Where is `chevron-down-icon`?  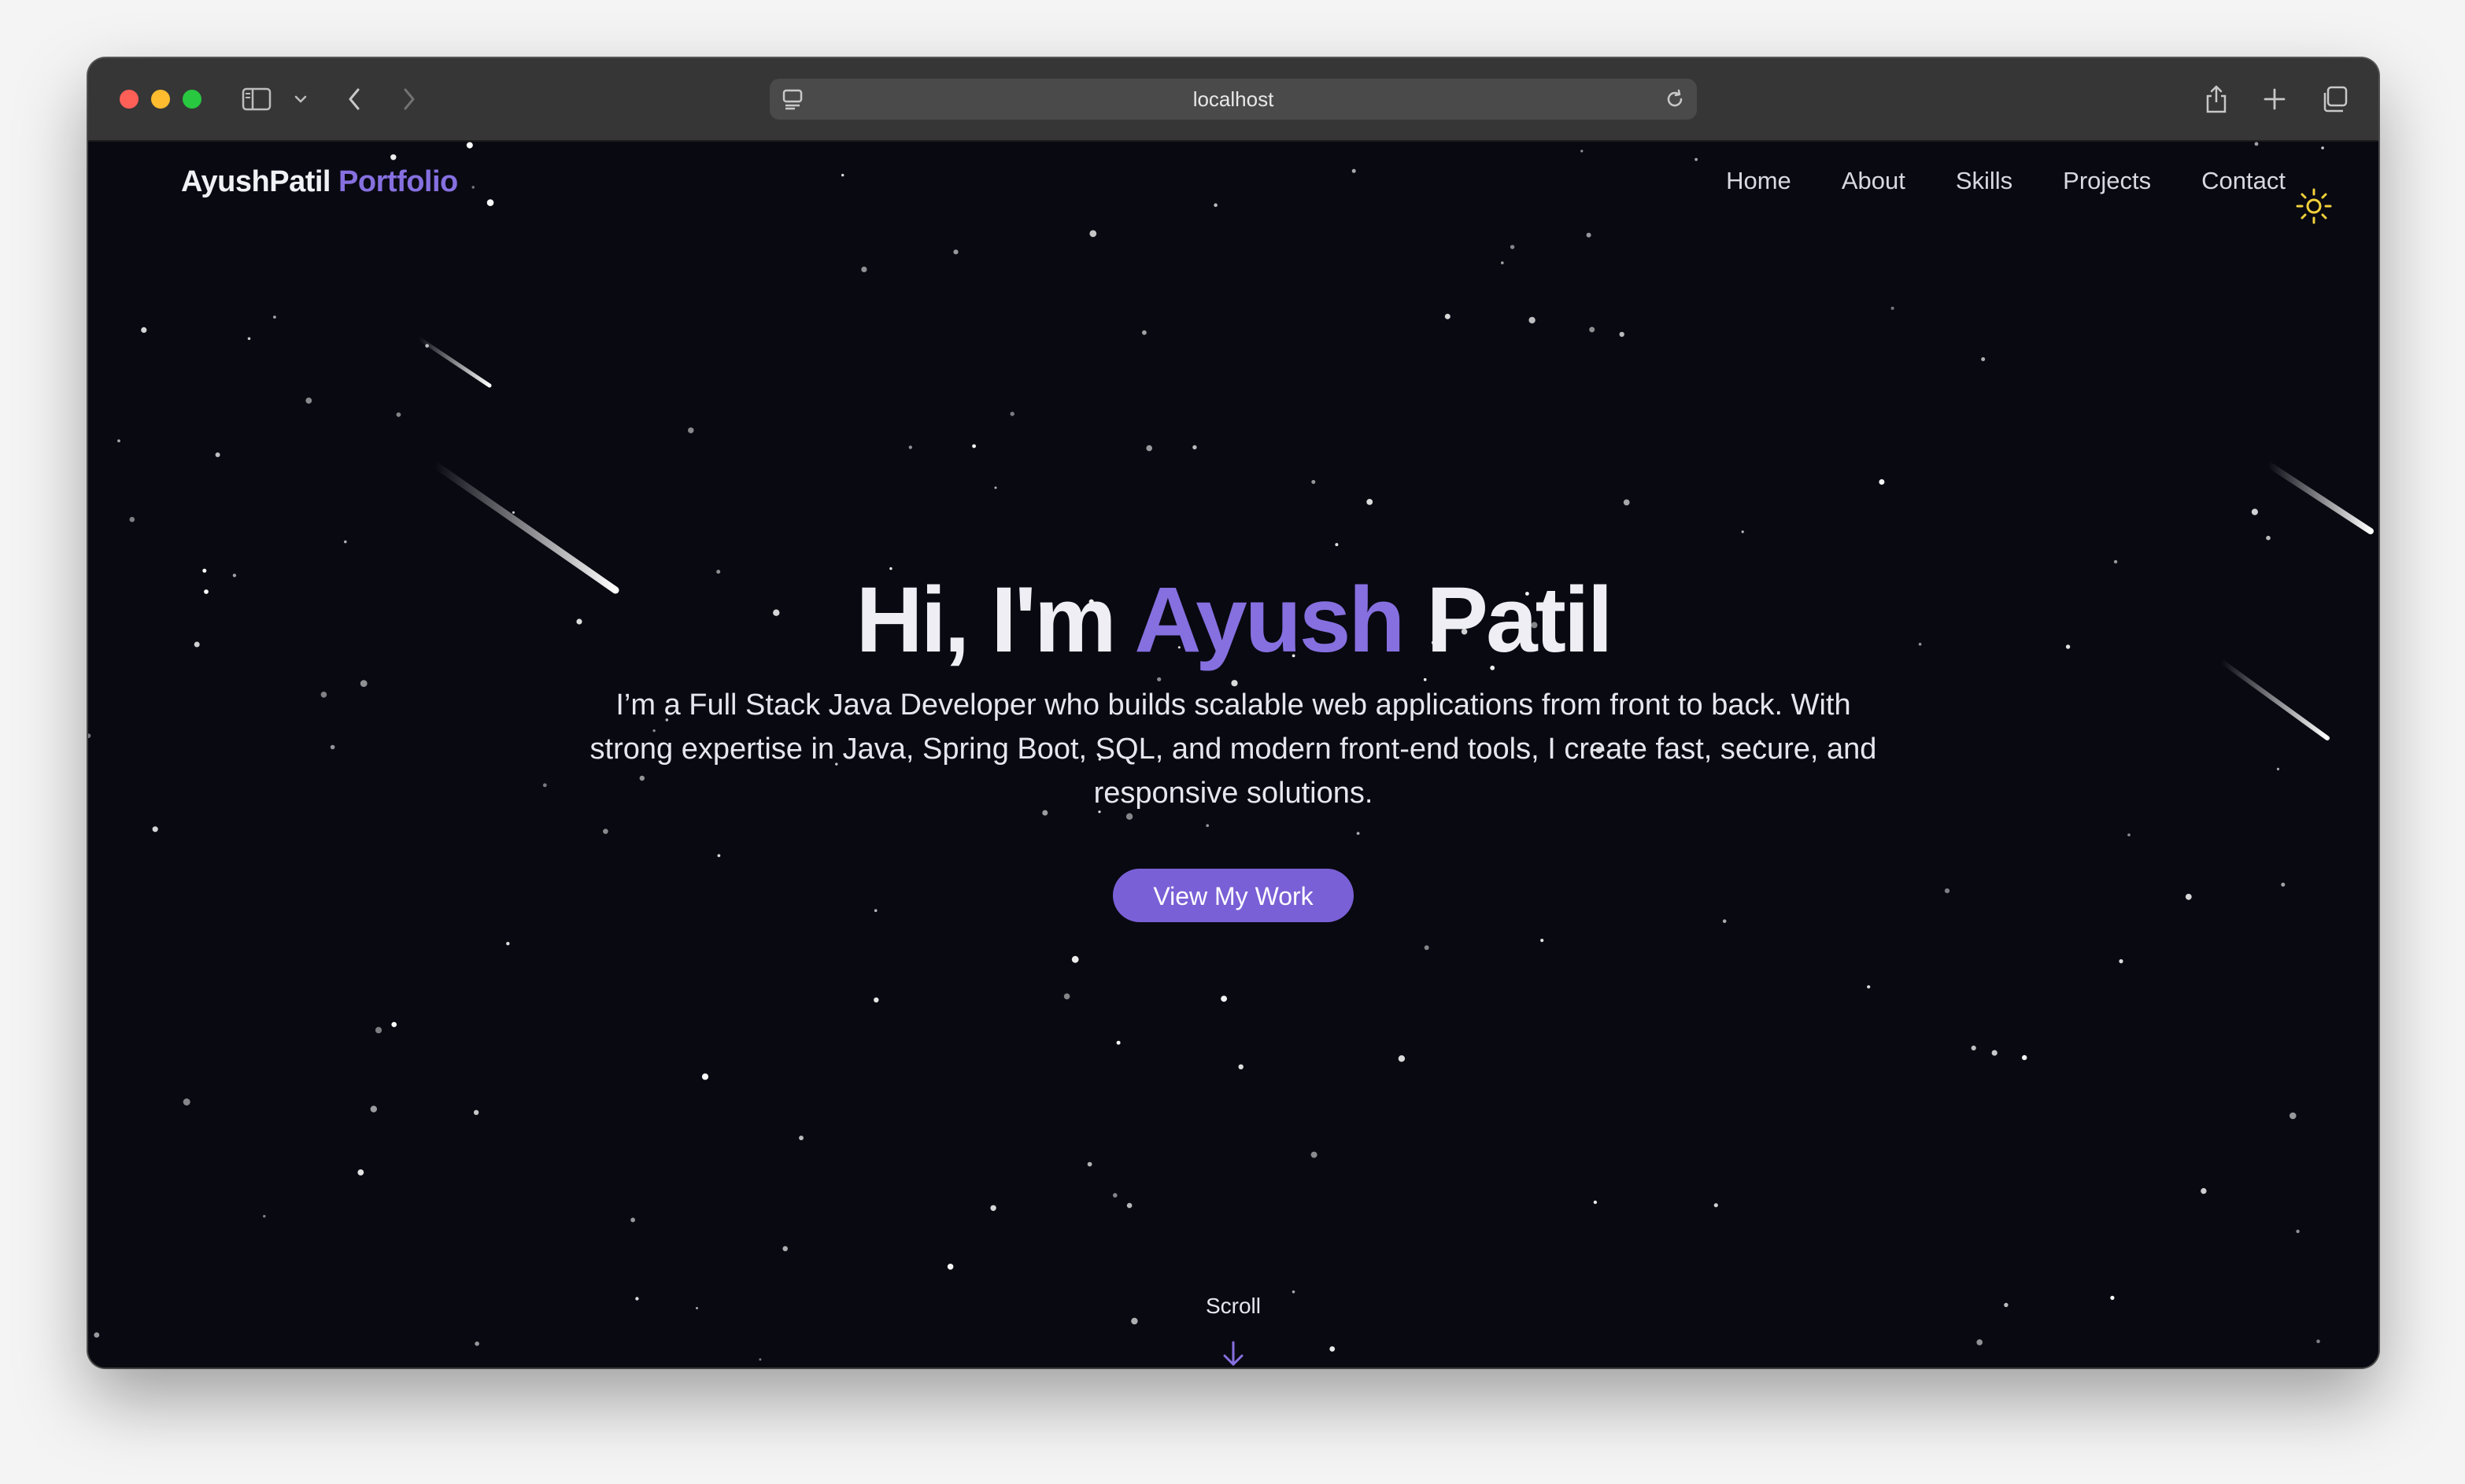 chevron-down-icon is located at coordinates (300, 99).